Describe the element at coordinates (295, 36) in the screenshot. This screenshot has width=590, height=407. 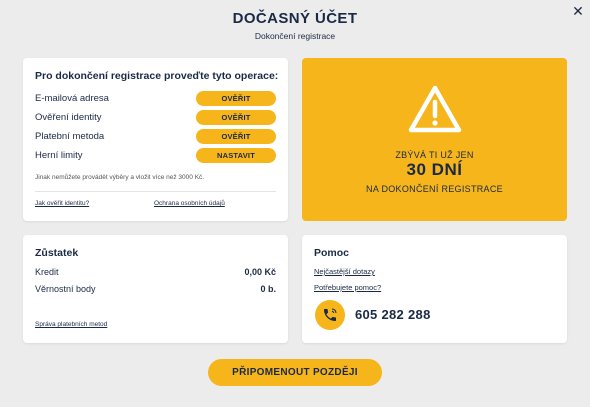
I see `page-subtitle: Dokončení registrace` at that location.